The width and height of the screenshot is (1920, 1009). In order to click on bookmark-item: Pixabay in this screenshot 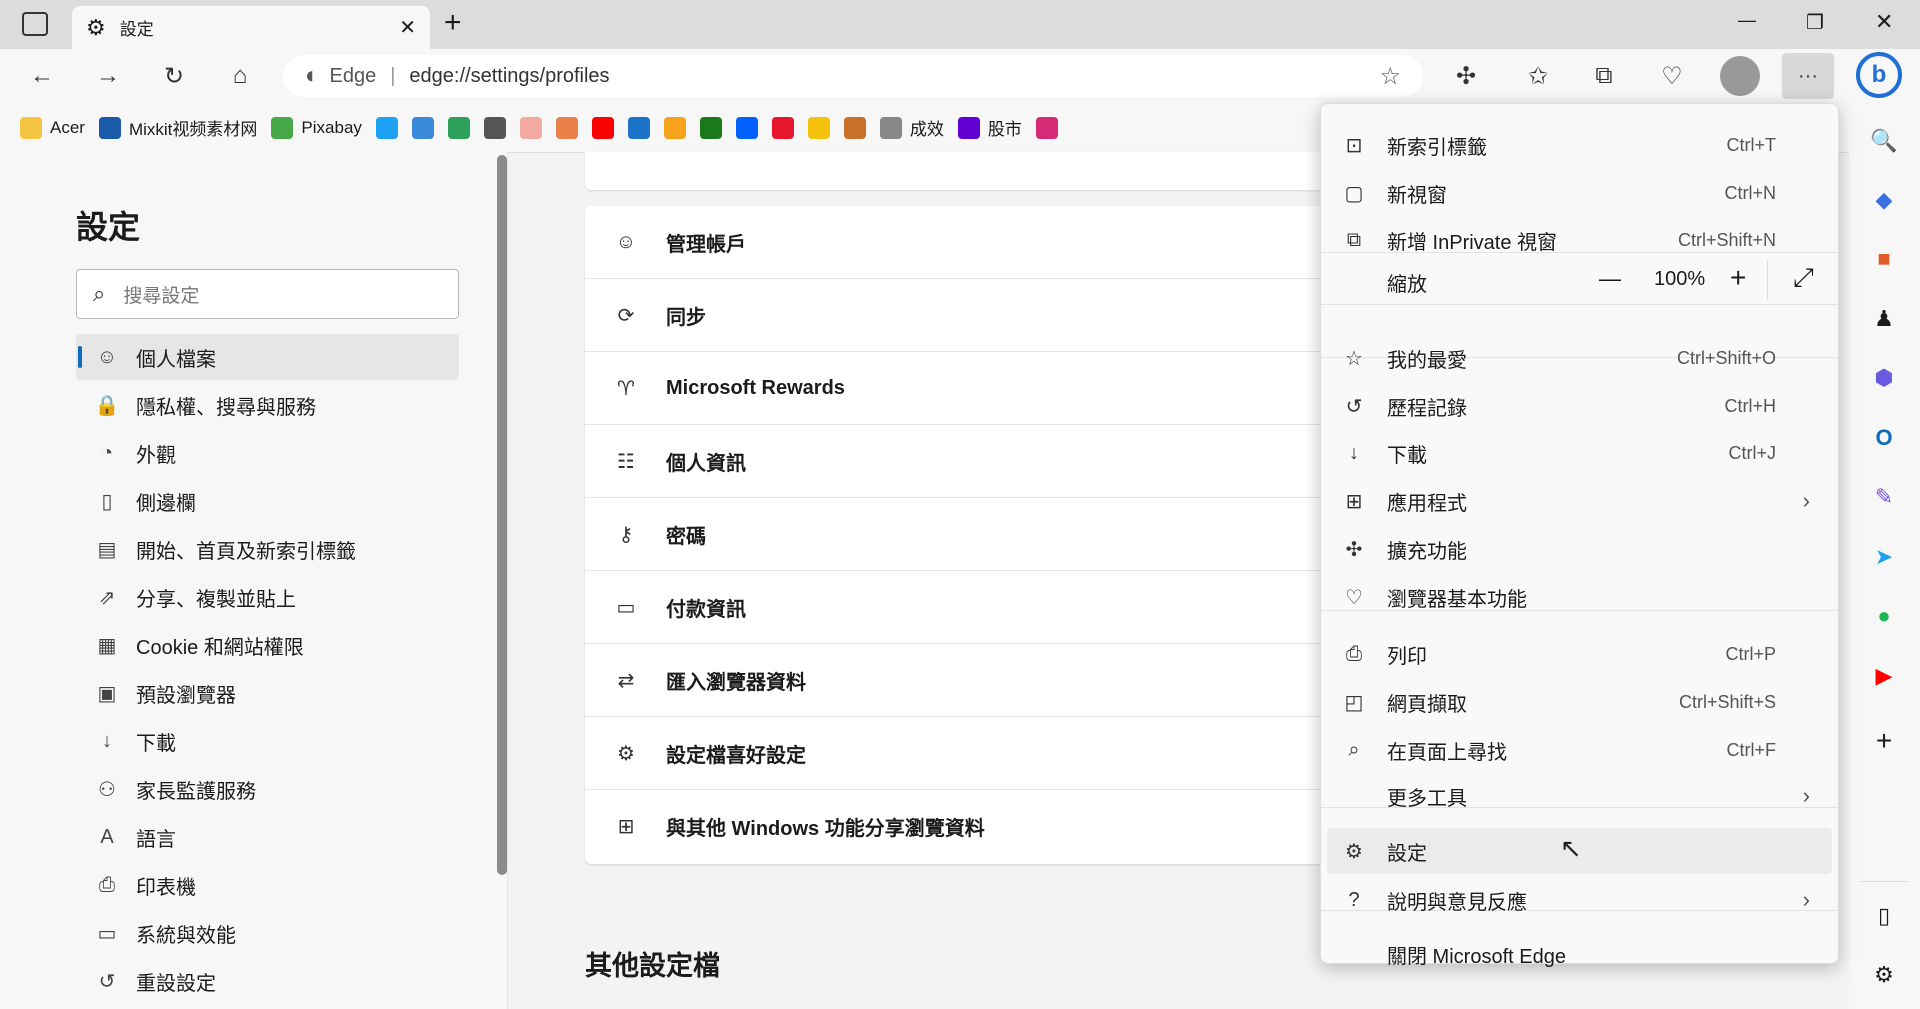, I will do `click(316, 127)`.